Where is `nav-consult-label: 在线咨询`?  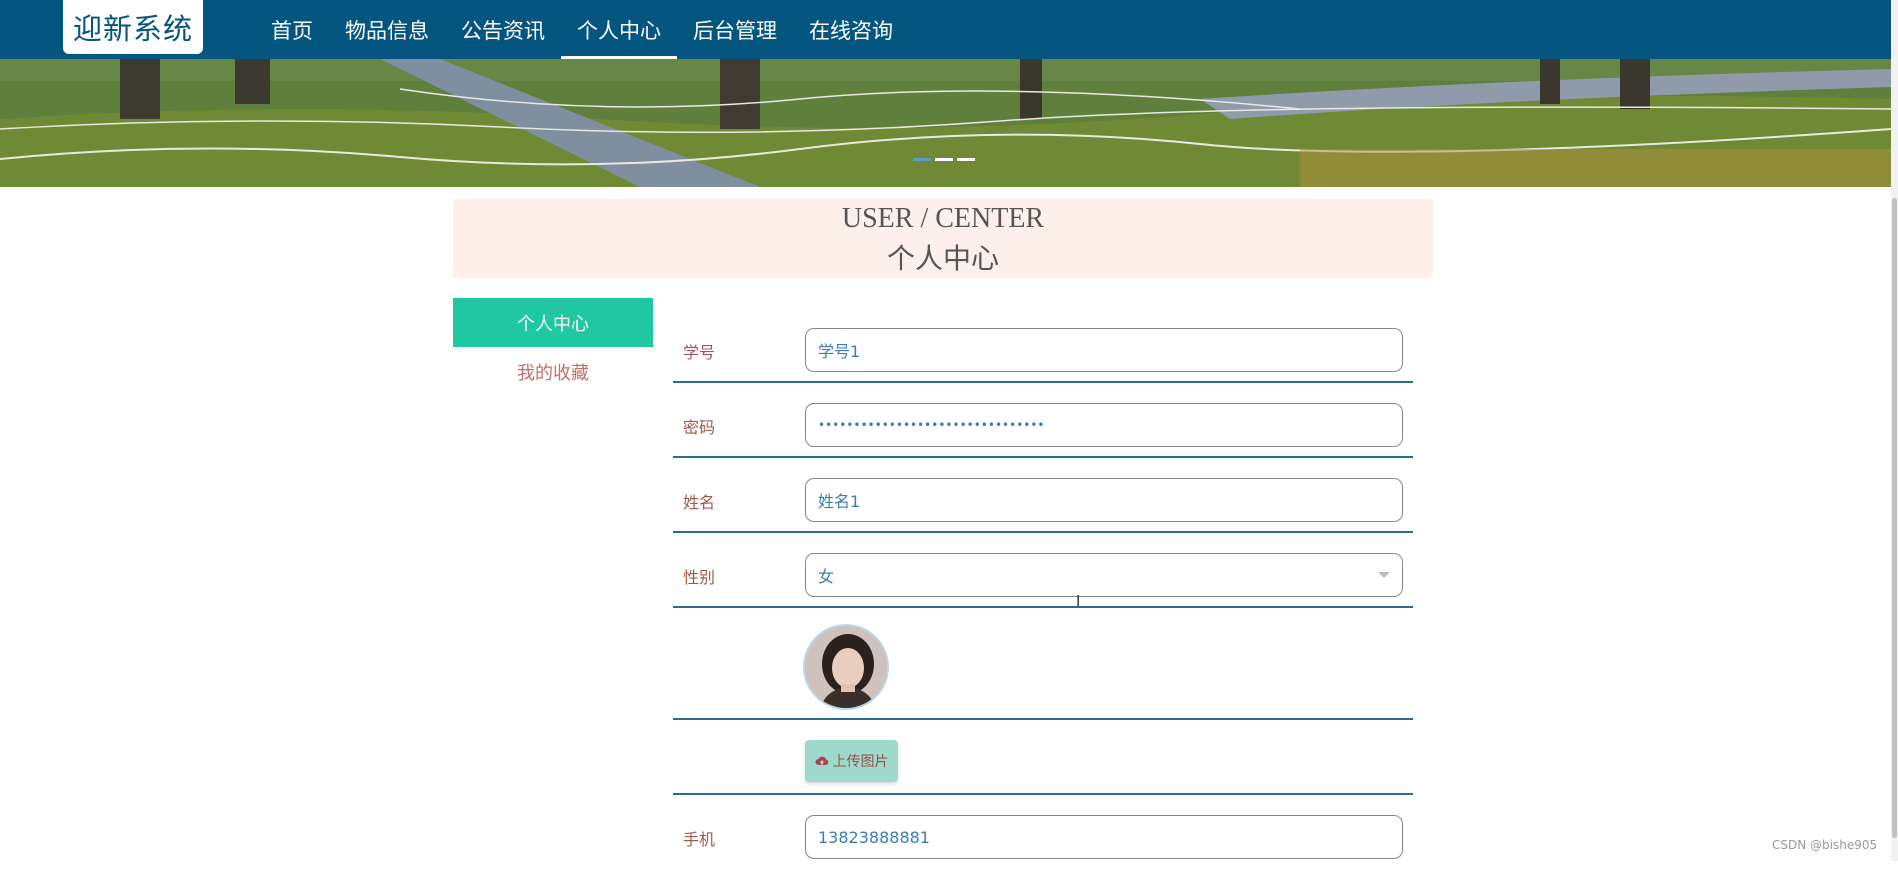 nav-consult-label: 在线咨询 is located at coordinates (851, 30).